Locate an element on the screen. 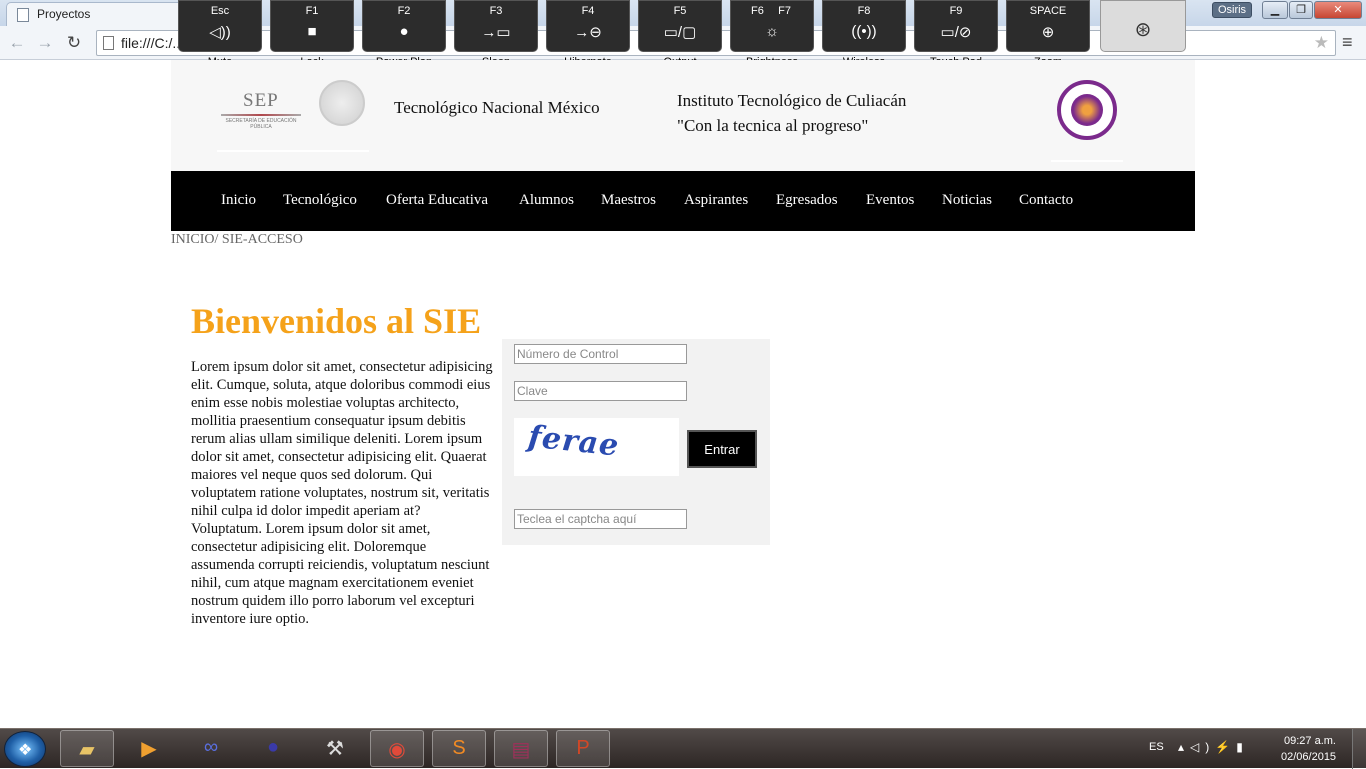 Image resolution: width=1366 pixels, height=769 pixels. taskbar-sublime: S is located at coordinates (459, 748).